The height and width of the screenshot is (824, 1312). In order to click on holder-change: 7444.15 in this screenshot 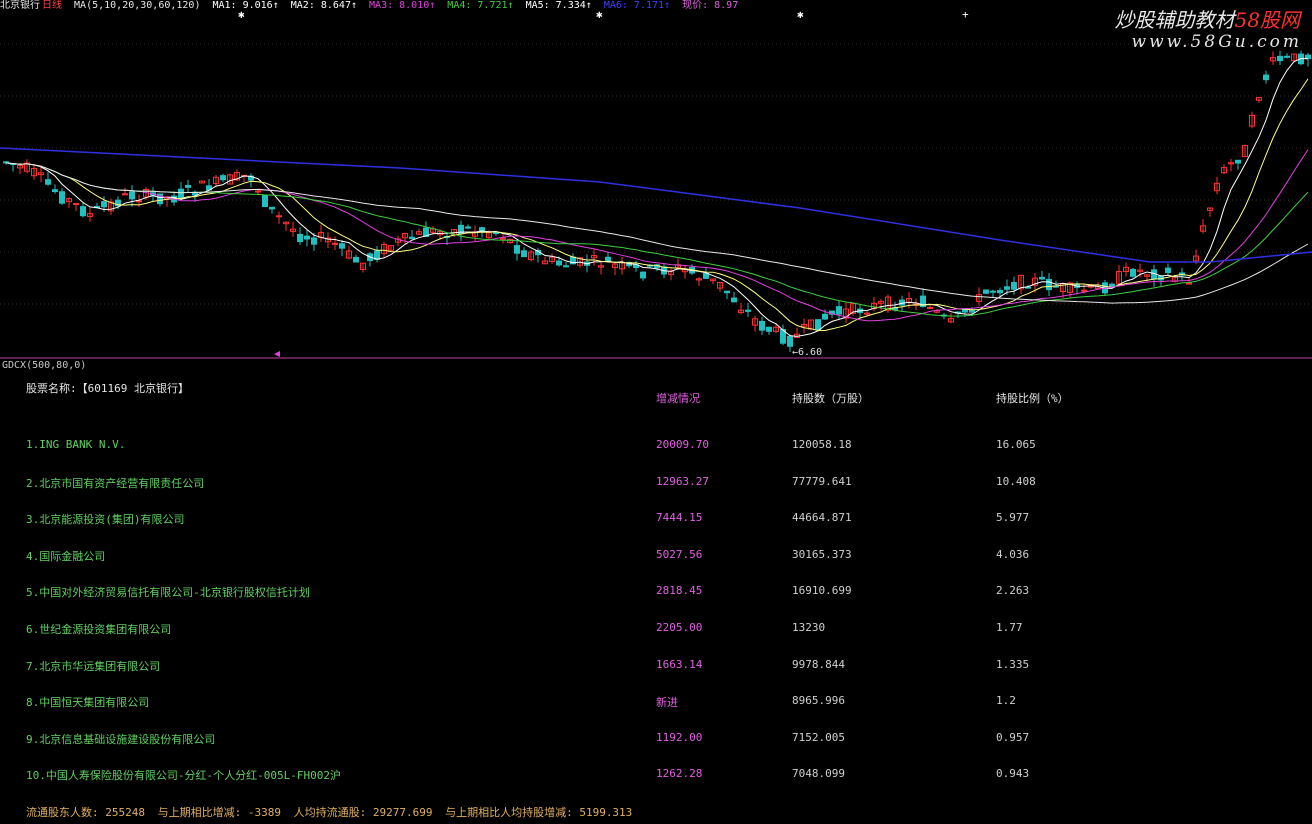, I will do `click(679, 517)`.